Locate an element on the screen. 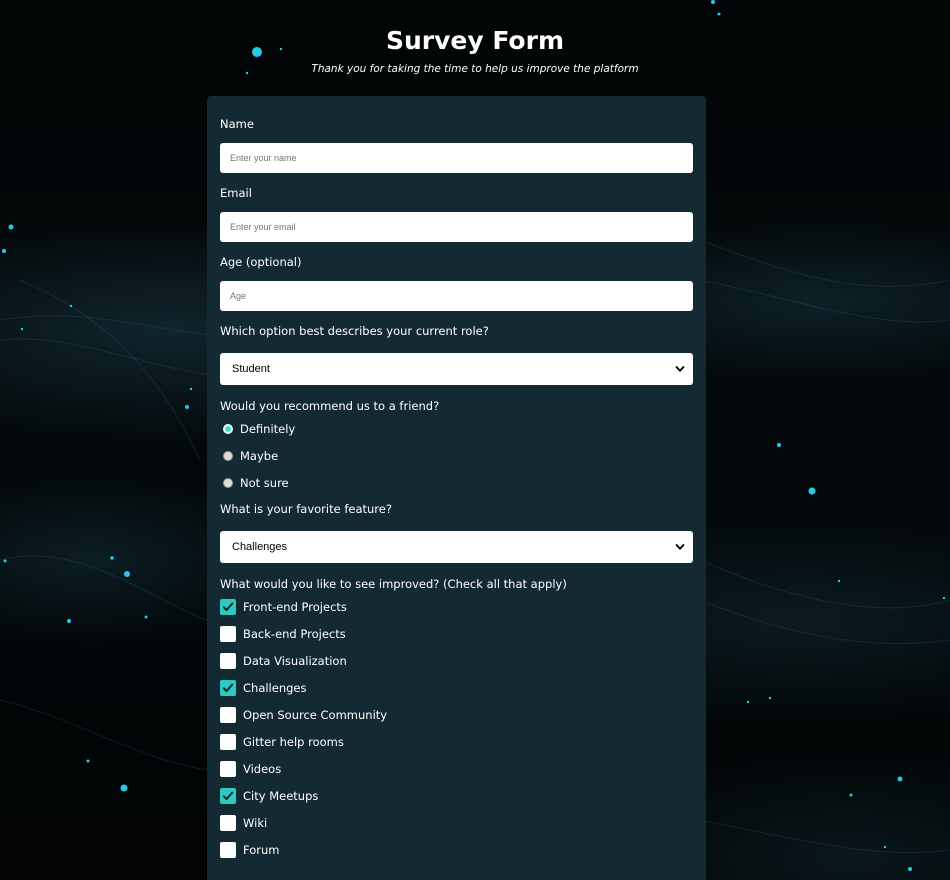 This screenshot has width=950, height=880. checkbox-option: Videos is located at coordinates (456, 769).